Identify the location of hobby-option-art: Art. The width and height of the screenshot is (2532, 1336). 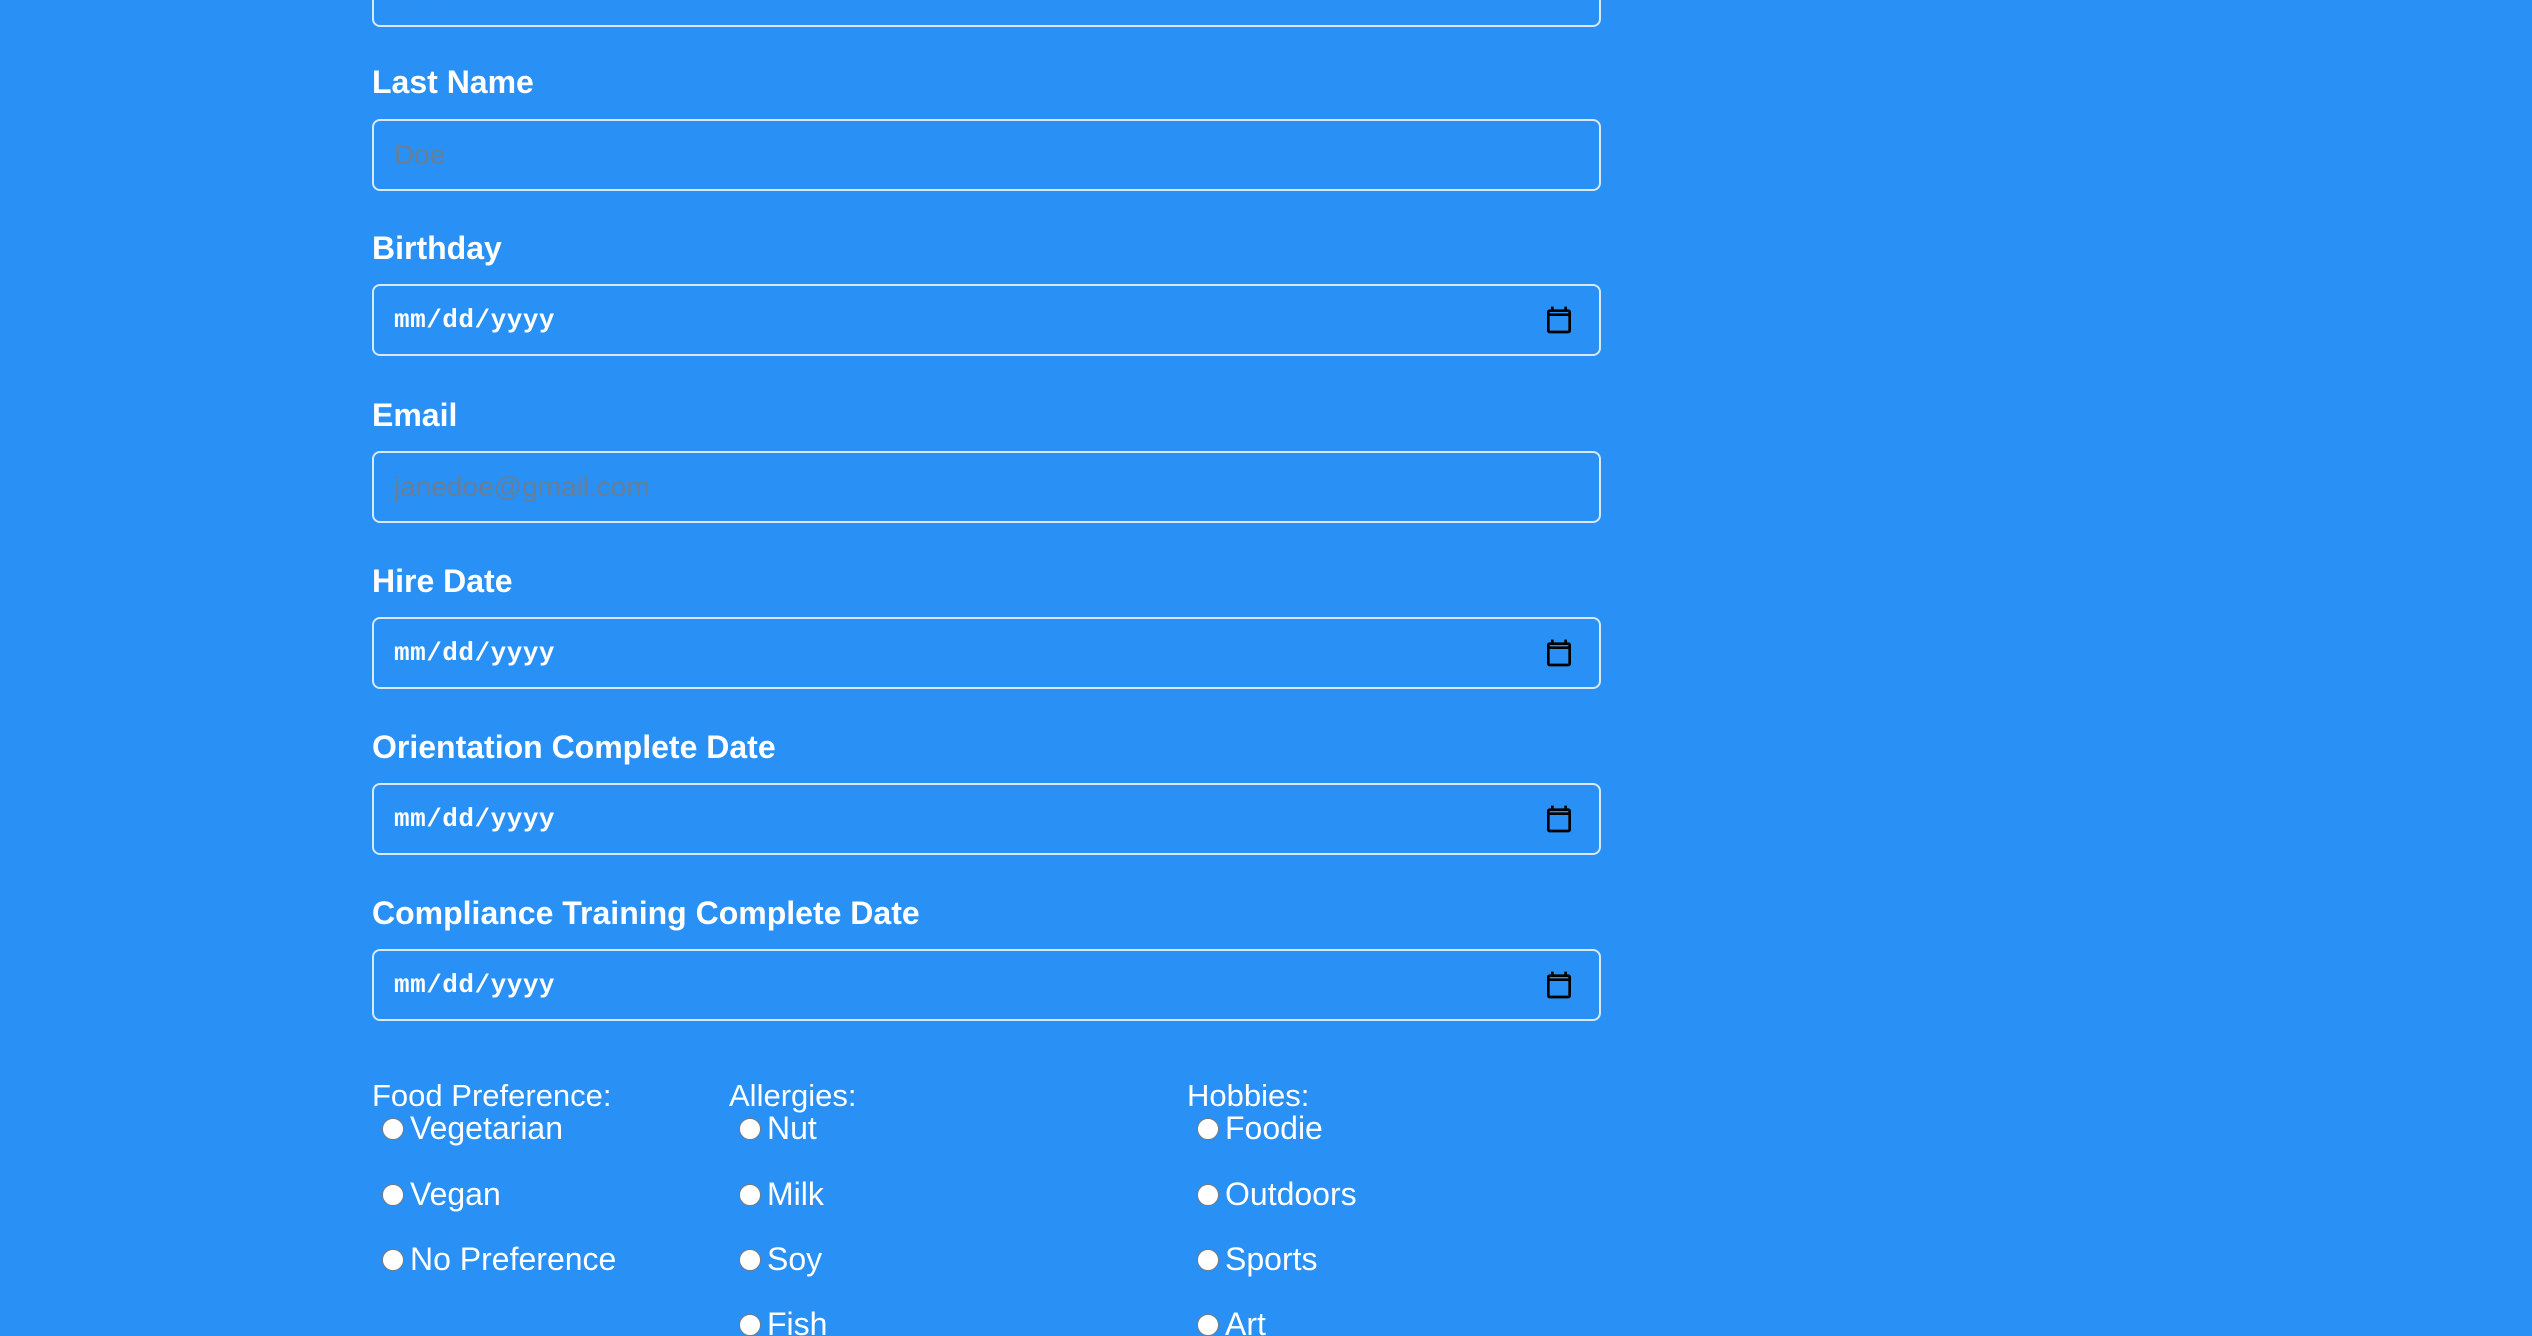
(1226, 1321).